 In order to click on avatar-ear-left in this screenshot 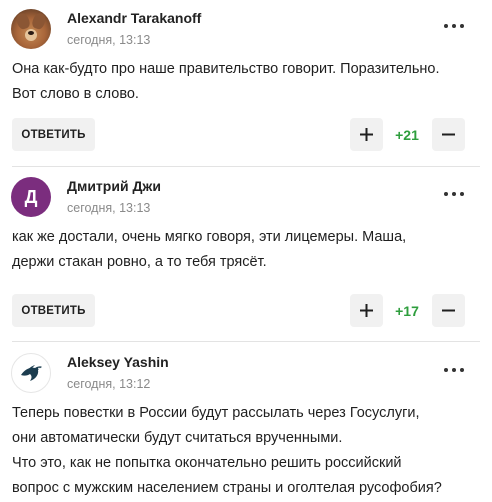, I will do `click(23, 21)`.